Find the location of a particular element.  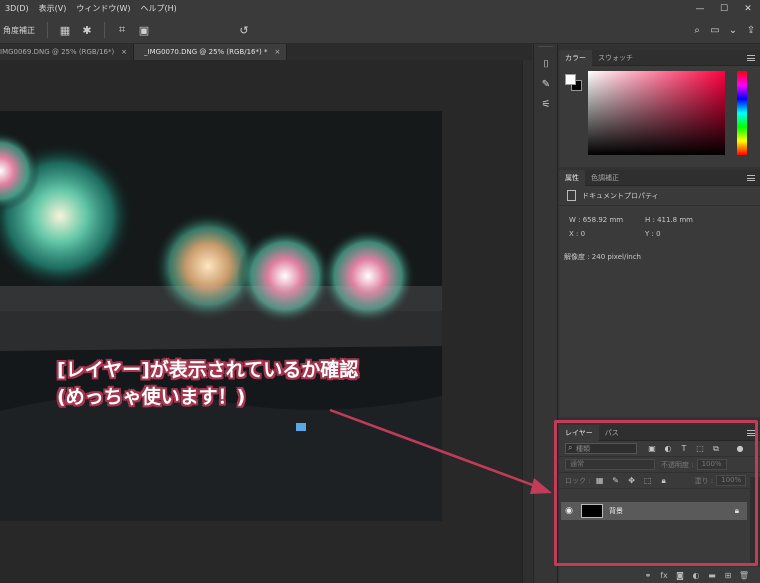

share-icon: ⇪ is located at coordinates (751, 31).